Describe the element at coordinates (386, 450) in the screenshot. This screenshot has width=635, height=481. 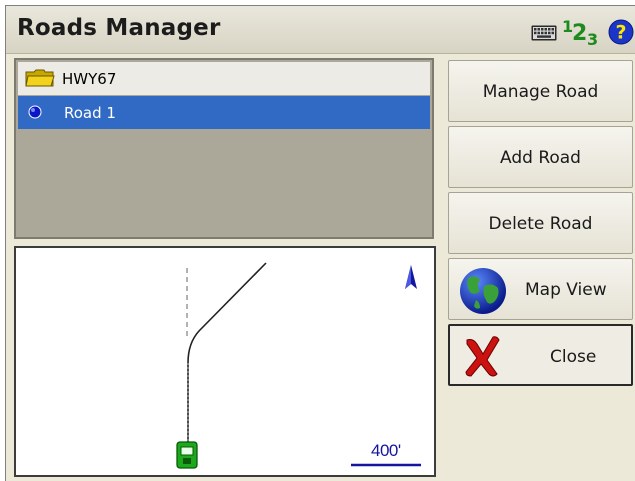
I see `scale-label: 400'` at that location.